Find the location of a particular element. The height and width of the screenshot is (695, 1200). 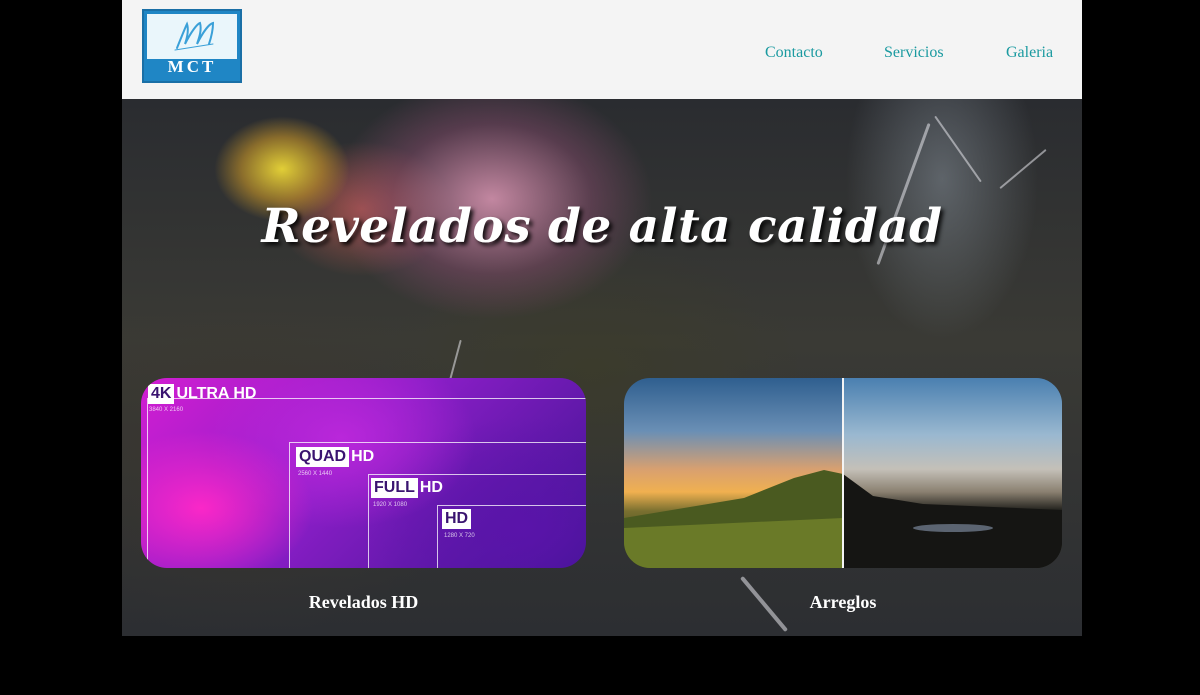

badge-strong: HD is located at coordinates (457, 519).